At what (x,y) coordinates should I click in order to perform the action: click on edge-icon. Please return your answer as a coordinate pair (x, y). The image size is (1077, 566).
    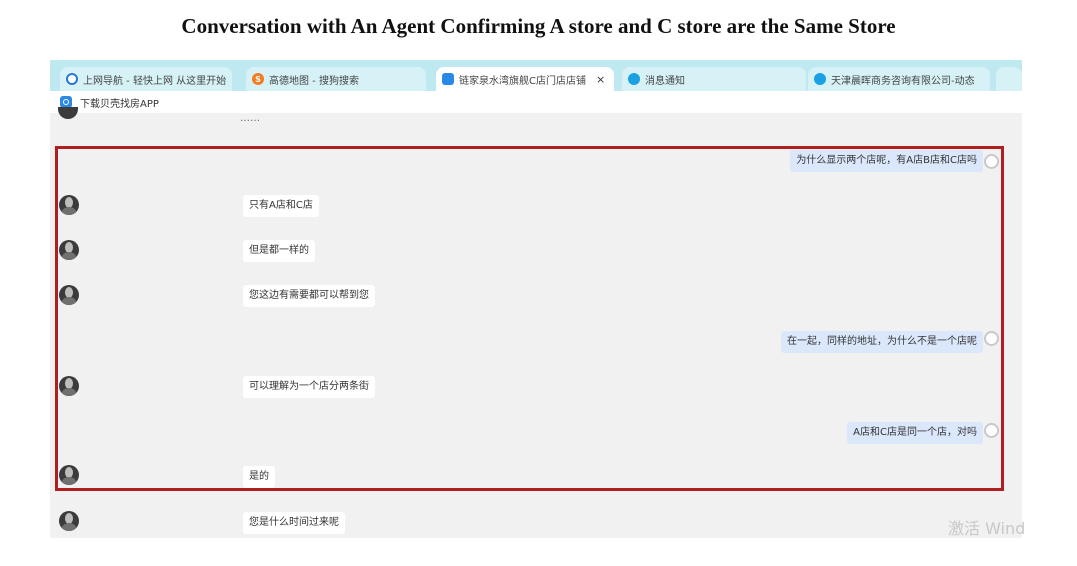
    Looking at the image, I should click on (72, 79).